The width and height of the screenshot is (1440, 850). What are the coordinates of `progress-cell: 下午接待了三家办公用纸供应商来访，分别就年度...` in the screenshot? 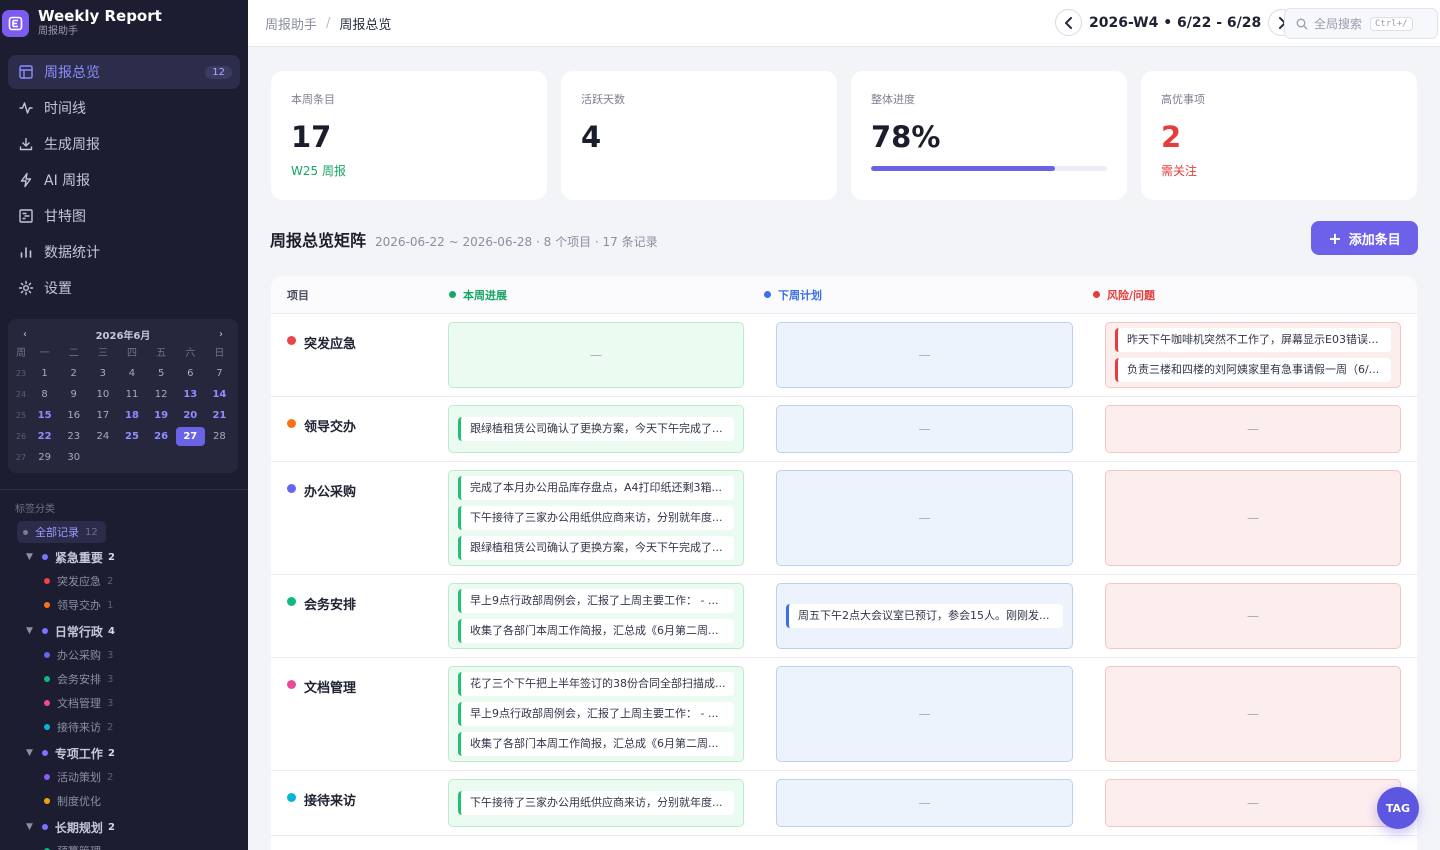 It's located at (596, 803).